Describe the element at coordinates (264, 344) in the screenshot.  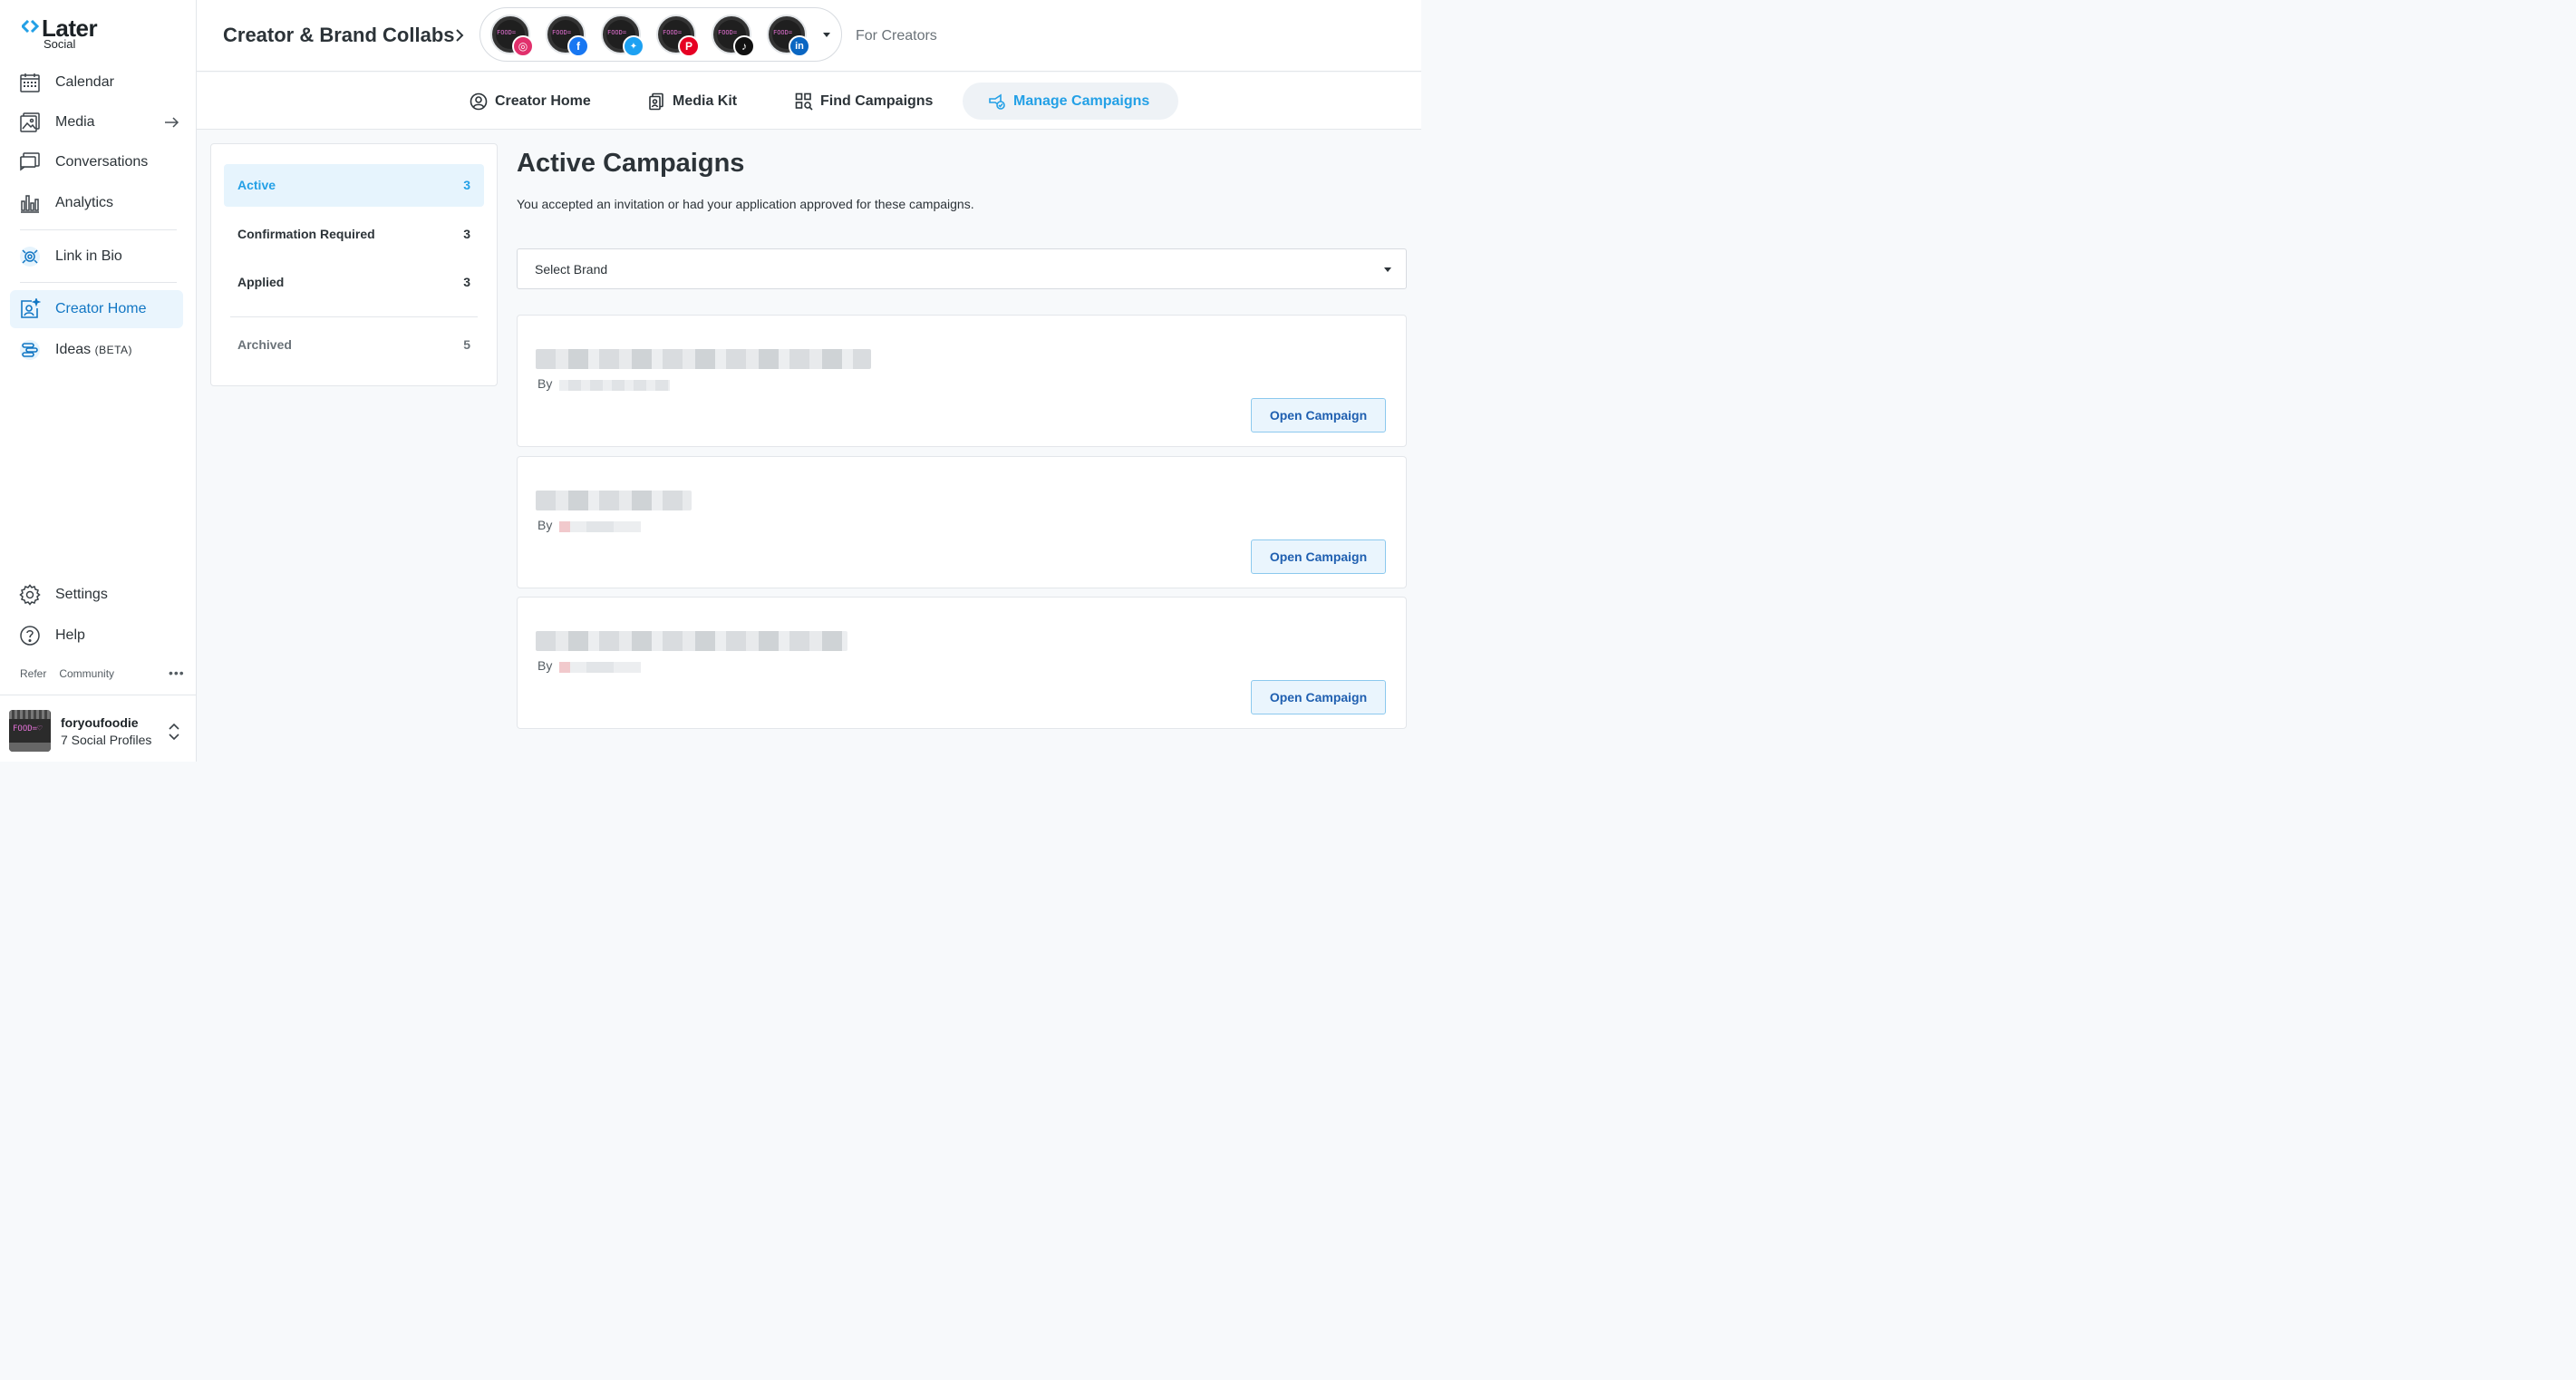
I see `filter-label: Archived` at that location.